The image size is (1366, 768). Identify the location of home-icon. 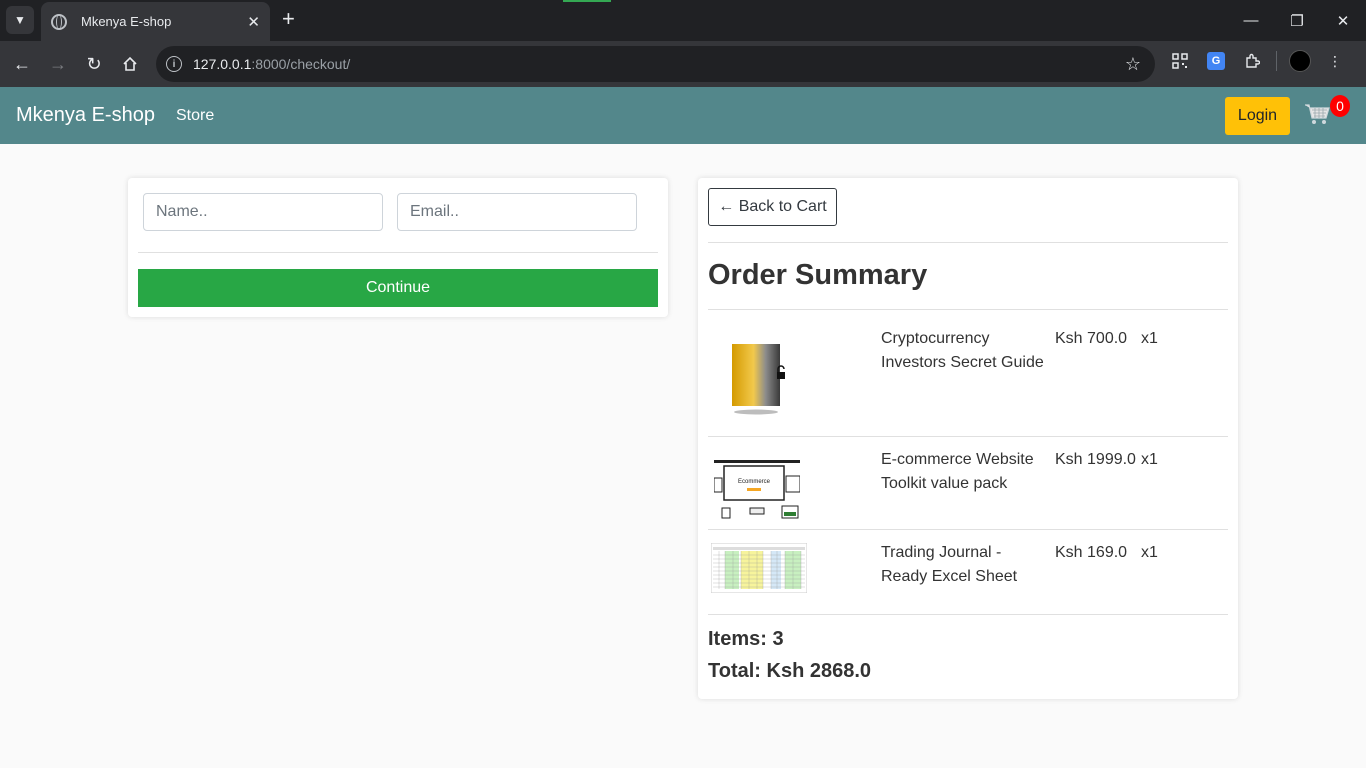
(130, 64).